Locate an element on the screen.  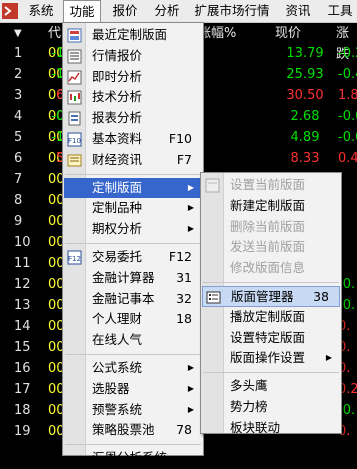
layout-menu-item-13: 势力榜 is located at coordinates (271, 407).